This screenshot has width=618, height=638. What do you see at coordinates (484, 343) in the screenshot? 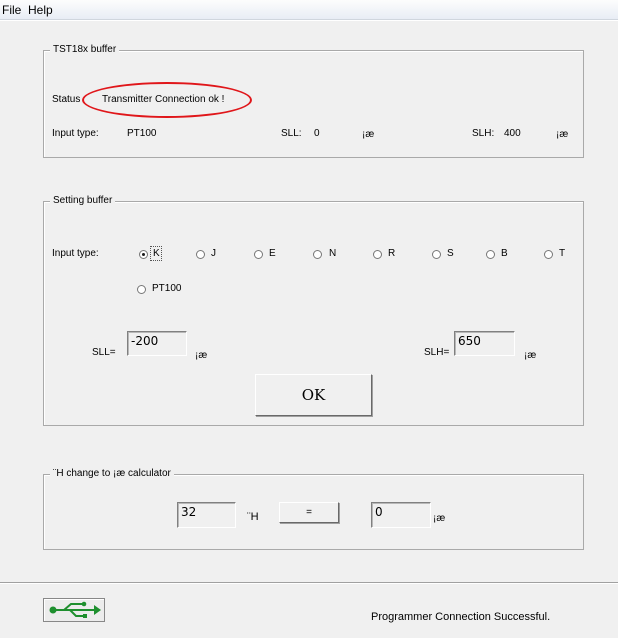
I see `slh-input: 650` at bounding box center [484, 343].